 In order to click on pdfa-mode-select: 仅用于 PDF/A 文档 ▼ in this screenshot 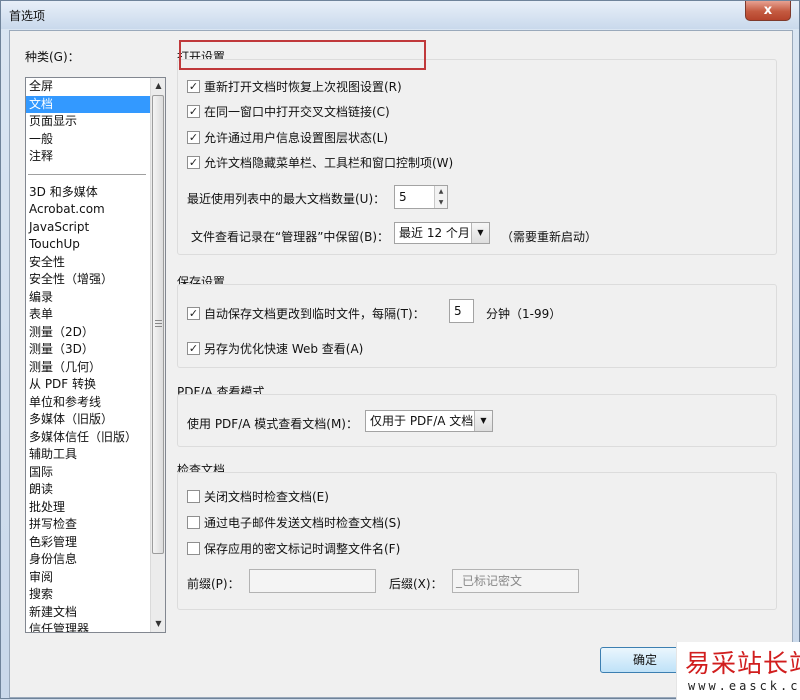, I will do `click(429, 421)`.